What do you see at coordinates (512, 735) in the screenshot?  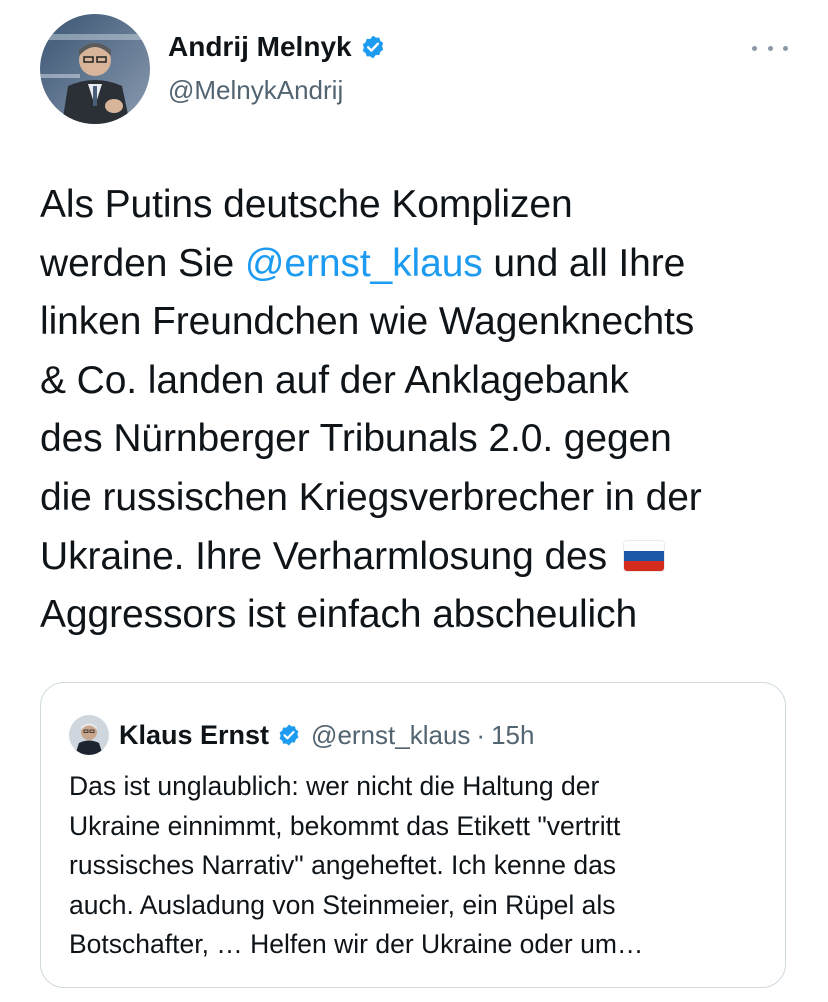 I see `quoted-timestamp: 15h` at bounding box center [512, 735].